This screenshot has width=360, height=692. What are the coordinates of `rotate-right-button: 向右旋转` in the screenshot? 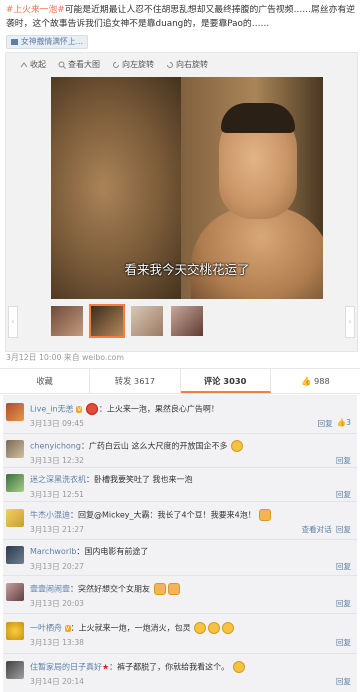 It's located at (187, 64).